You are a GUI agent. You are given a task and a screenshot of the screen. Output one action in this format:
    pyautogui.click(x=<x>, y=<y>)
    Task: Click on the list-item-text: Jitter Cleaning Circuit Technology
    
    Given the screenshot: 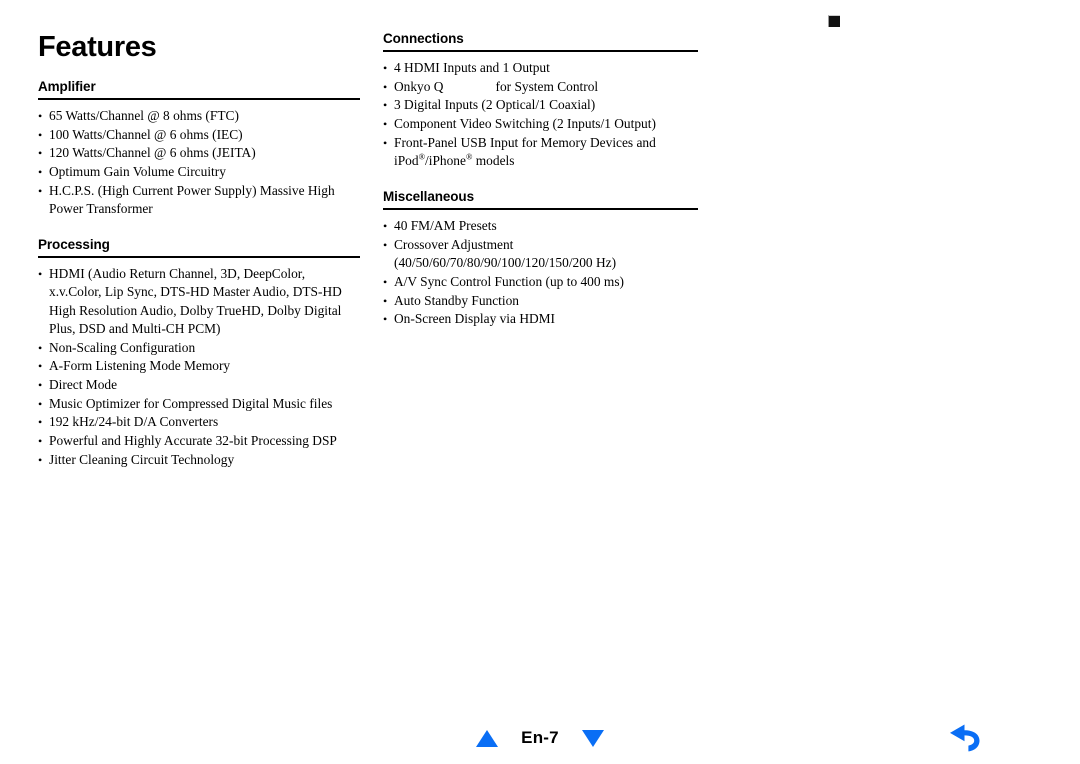 What is the action you would take?
    pyautogui.click(x=142, y=459)
    